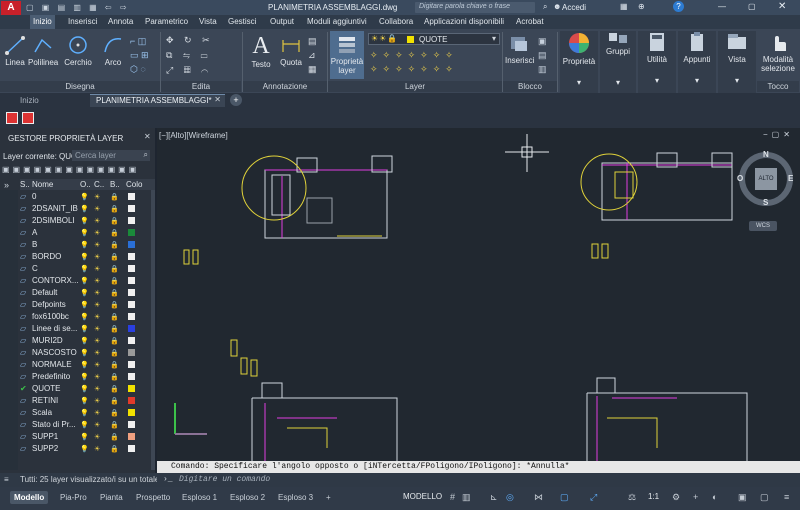 The image size is (800, 510). I want to click on col-freeze: C.., so click(99, 184).